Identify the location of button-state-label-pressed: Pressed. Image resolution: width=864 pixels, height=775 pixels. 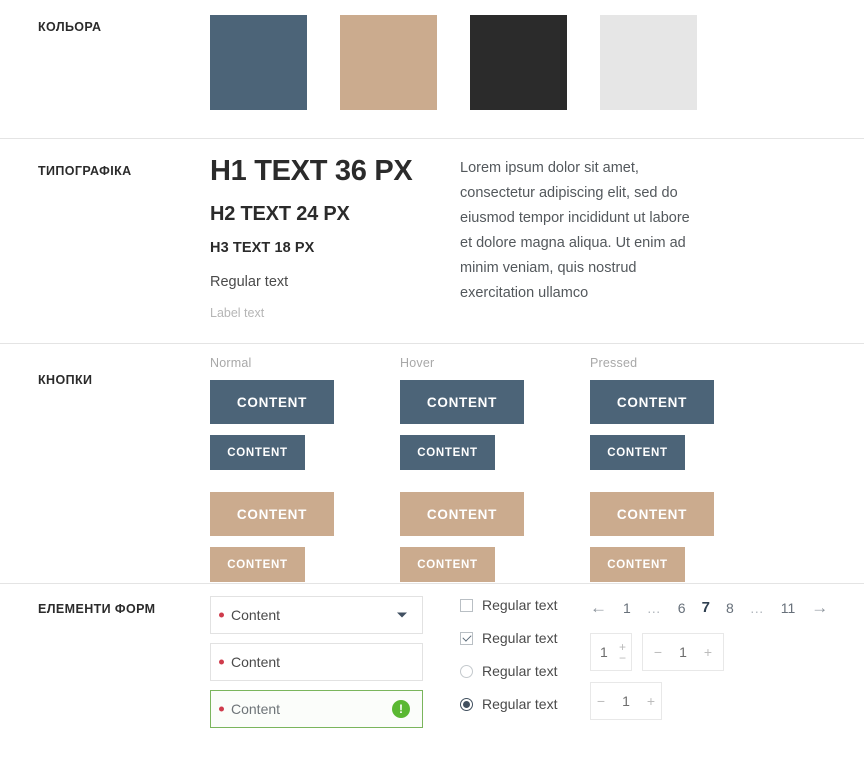
(614, 363).